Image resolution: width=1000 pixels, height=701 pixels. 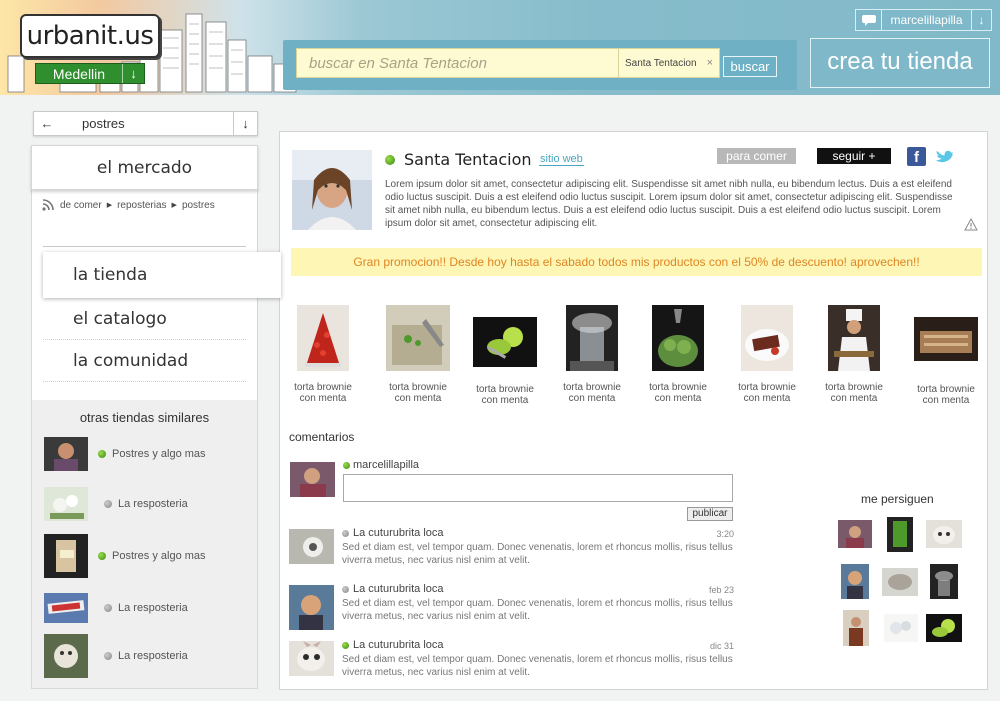 What do you see at coordinates (144, 361) in the screenshot?
I see `sidebar-item-comunidad: la comunidad` at bounding box center [144, 361].